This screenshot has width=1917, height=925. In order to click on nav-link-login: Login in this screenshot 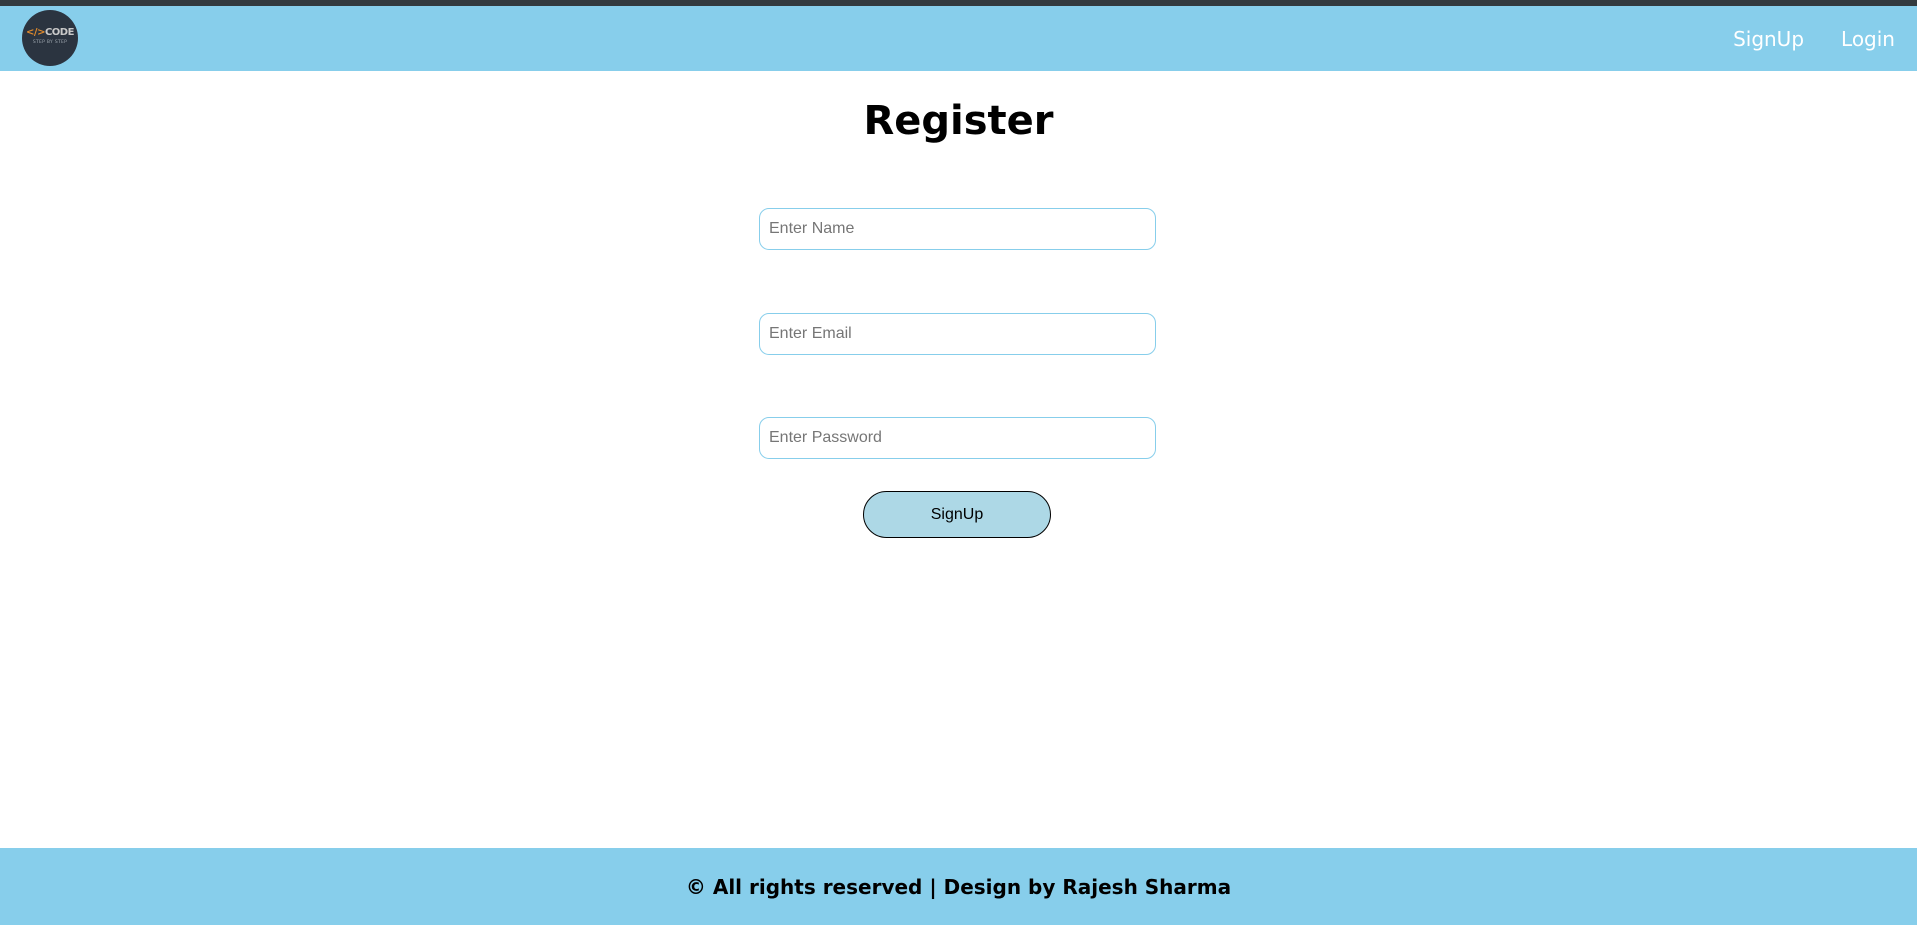, I will do `click(1868, 39)`.